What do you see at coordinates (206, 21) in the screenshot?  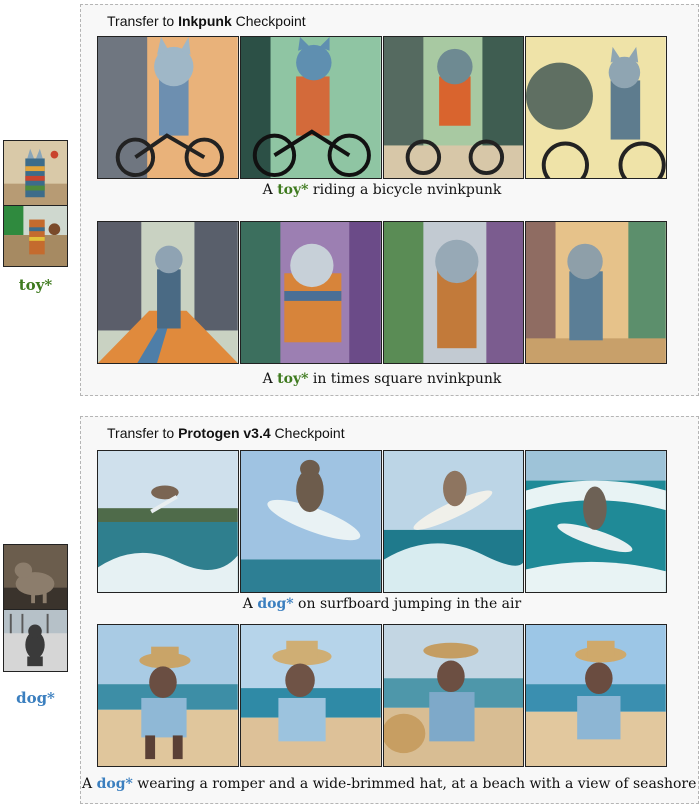 I see `inkpunk-panel-title: Transfer to Inkpunk Checkpoint` at bounding box center [206, 21].